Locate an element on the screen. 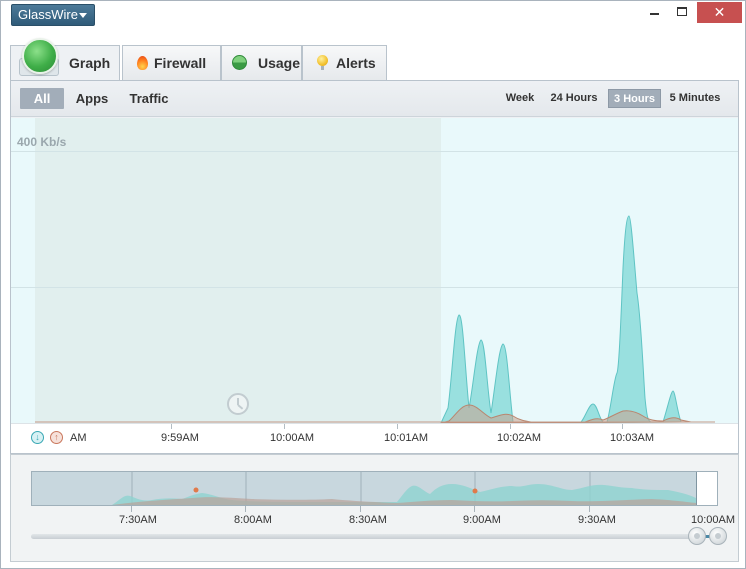  timeline-scrollbar is located at coordinates (366, 536).